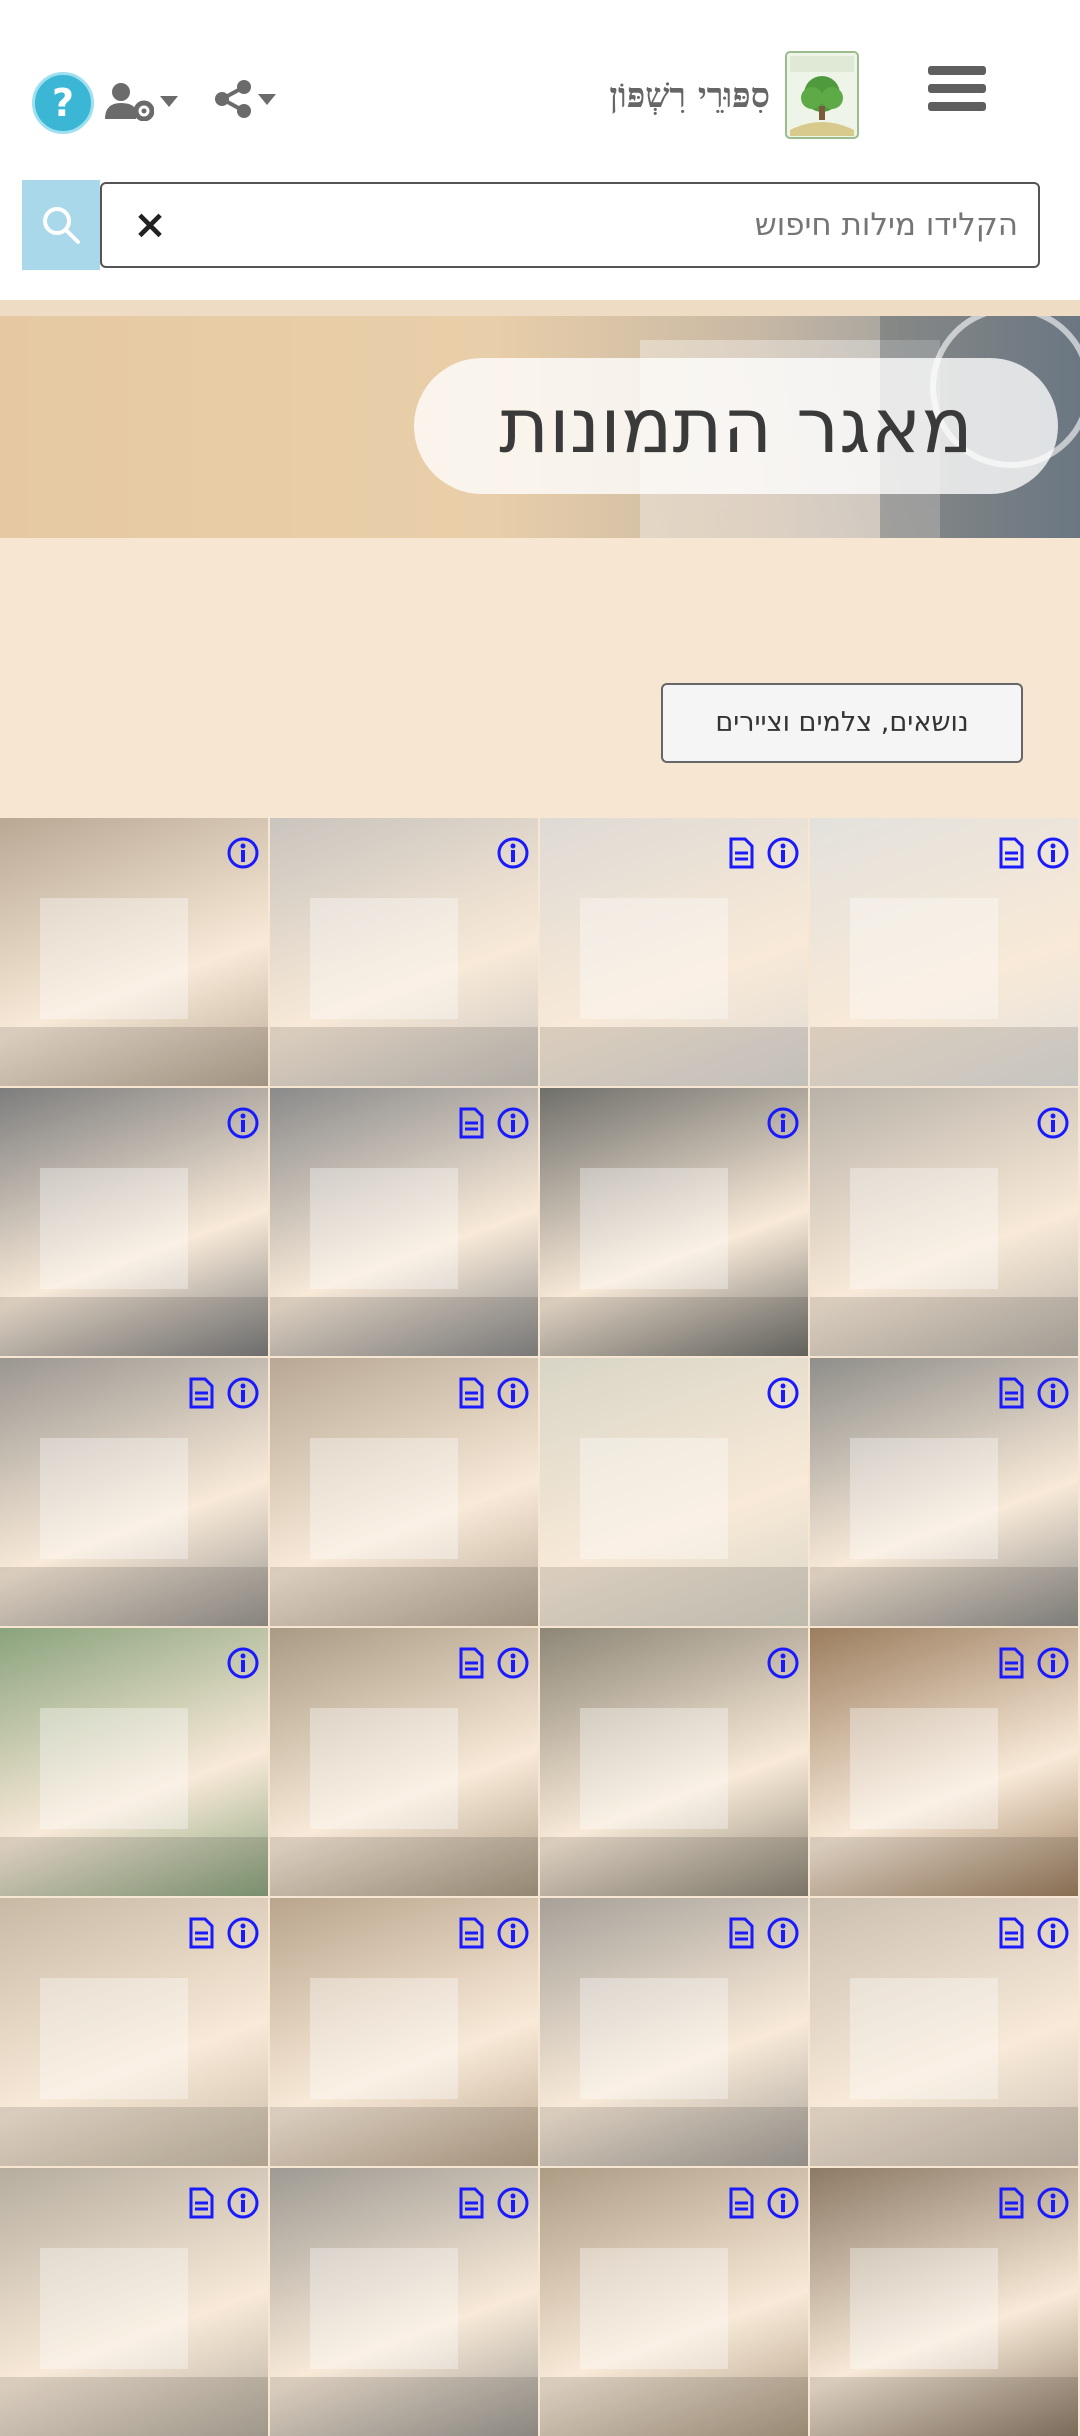 The width and height of the screenshot is (1080, 2436). What do you see at coordinates (540, 150) in the screenshot?
I see `top-bar: סִפּוּרֵי רִשְׁפּוֹן ? ×` at bounding box center [540, 150].